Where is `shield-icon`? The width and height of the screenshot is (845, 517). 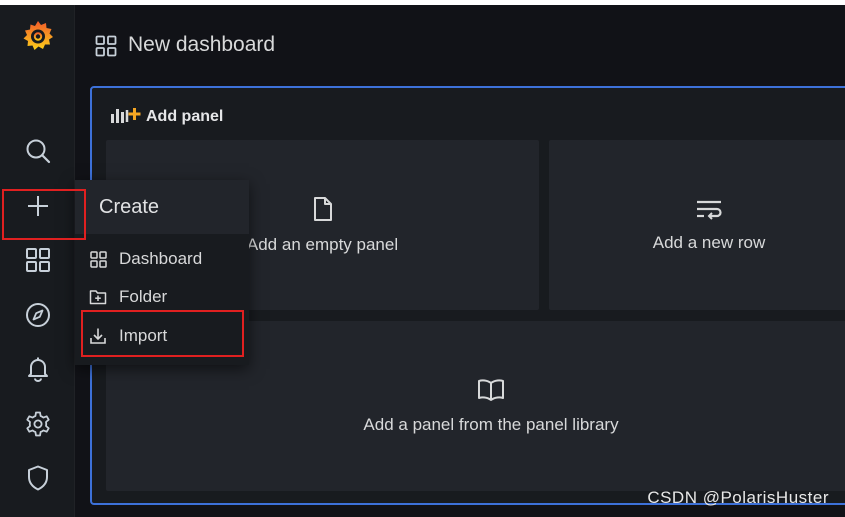
shield-icon is located at coordinates (38, 478).